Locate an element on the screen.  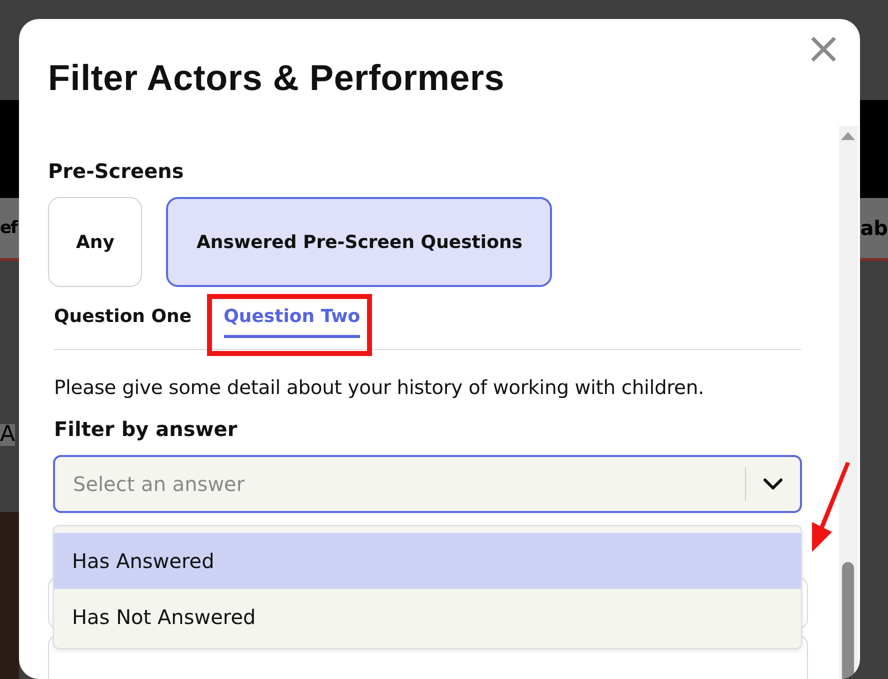
dialog-title: Filter Actors & Performers is located at coordinates (277, 78).